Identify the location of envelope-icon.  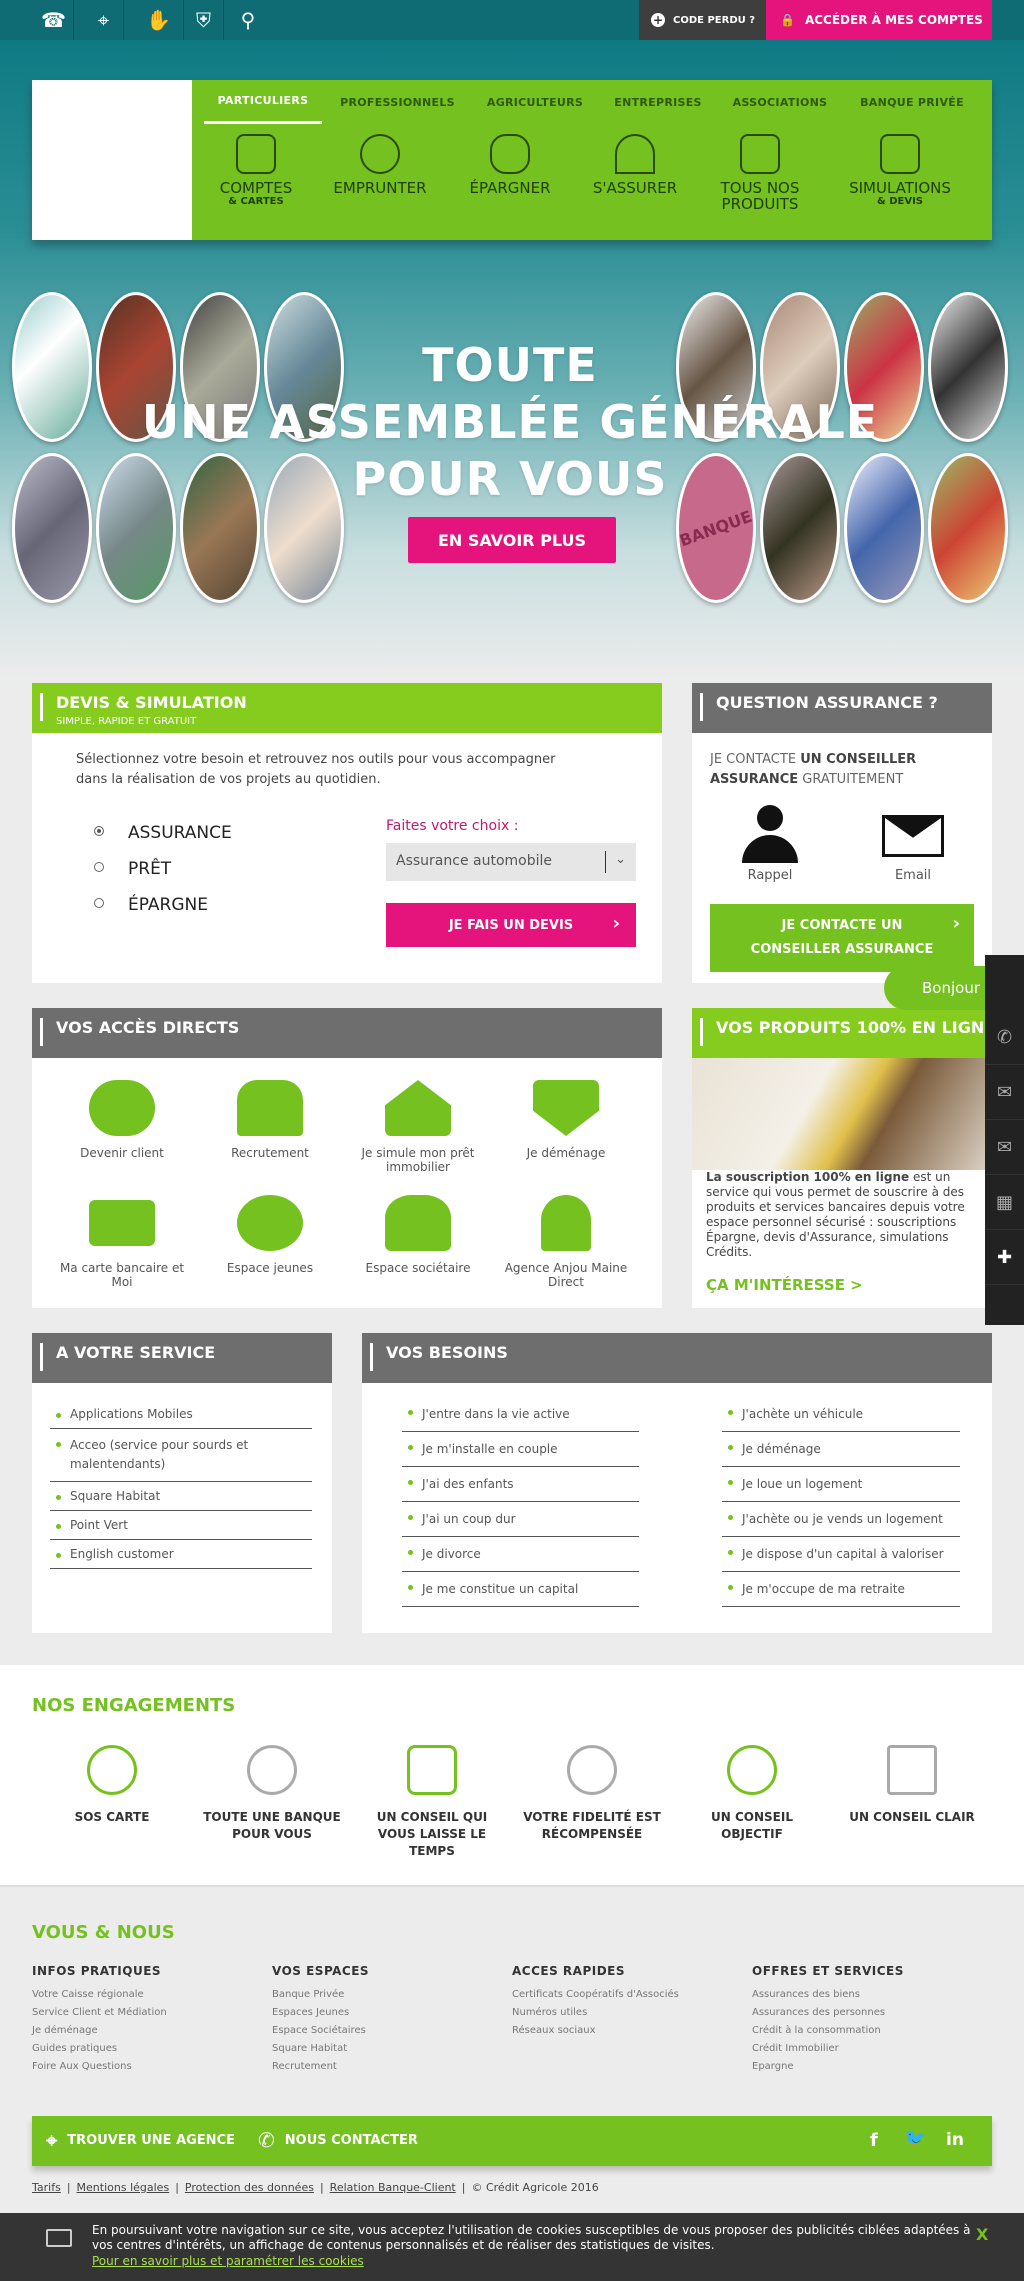
(913, 836).